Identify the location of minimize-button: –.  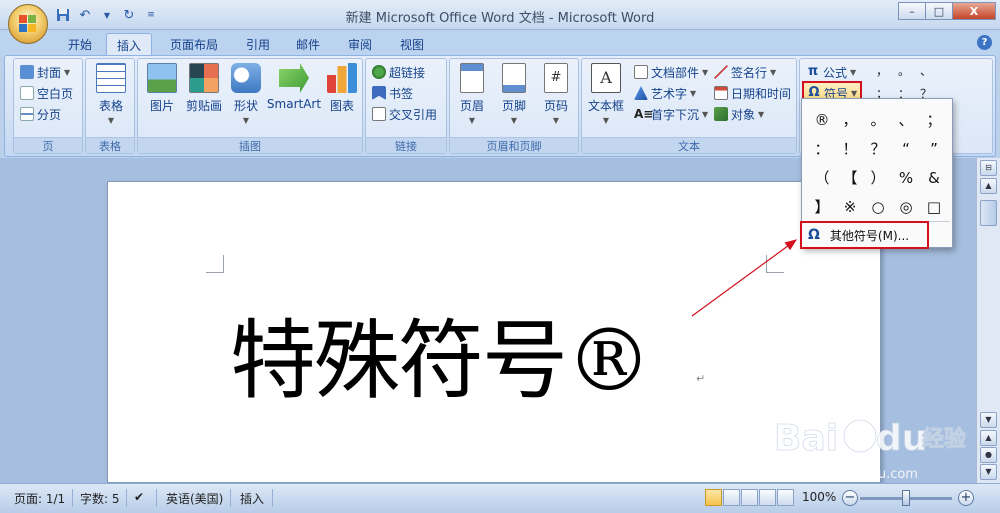
(912, 11).